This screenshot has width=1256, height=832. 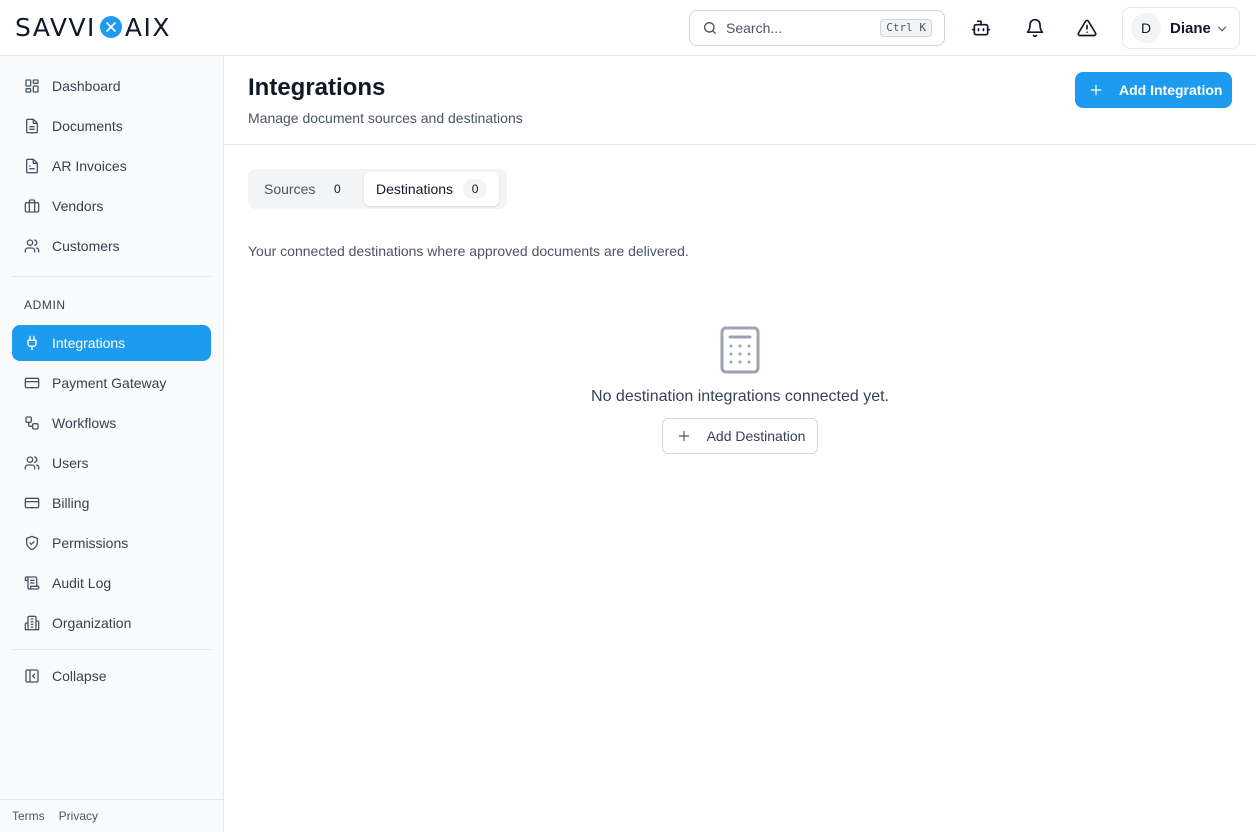 What do you see at coordinates (32, 206) in the screenshot?
I see `briefcase-icon` at bounding box center [32, 206].